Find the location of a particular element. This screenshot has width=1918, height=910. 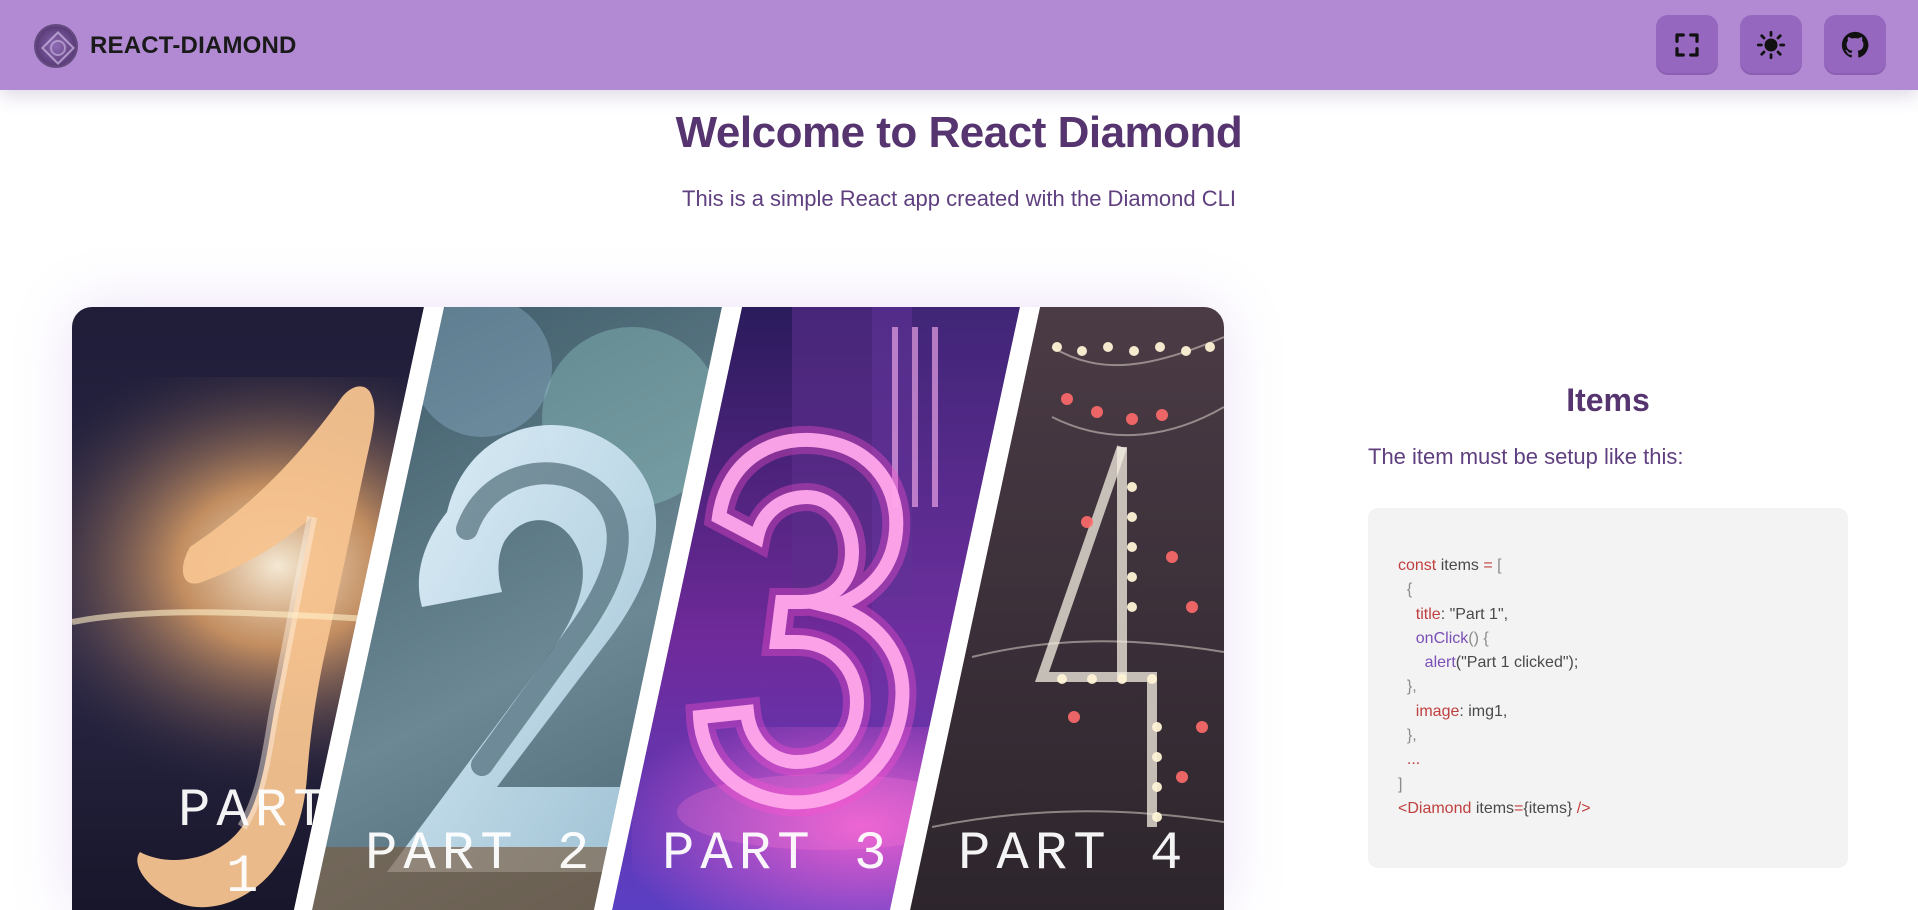

code-attr-equals: = is located at coordinates (1519, 808).